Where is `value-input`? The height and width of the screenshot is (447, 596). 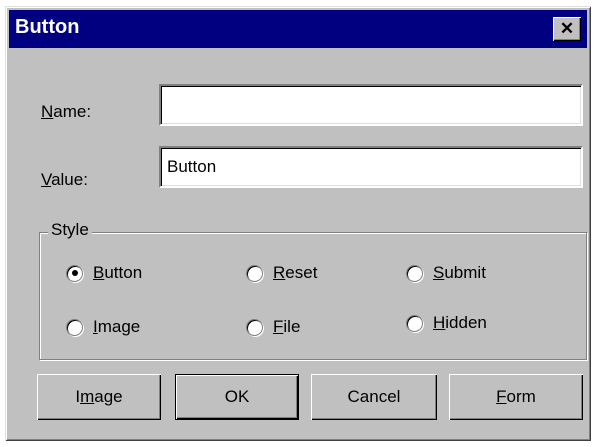 value-input is located at coordinates (371, 167).